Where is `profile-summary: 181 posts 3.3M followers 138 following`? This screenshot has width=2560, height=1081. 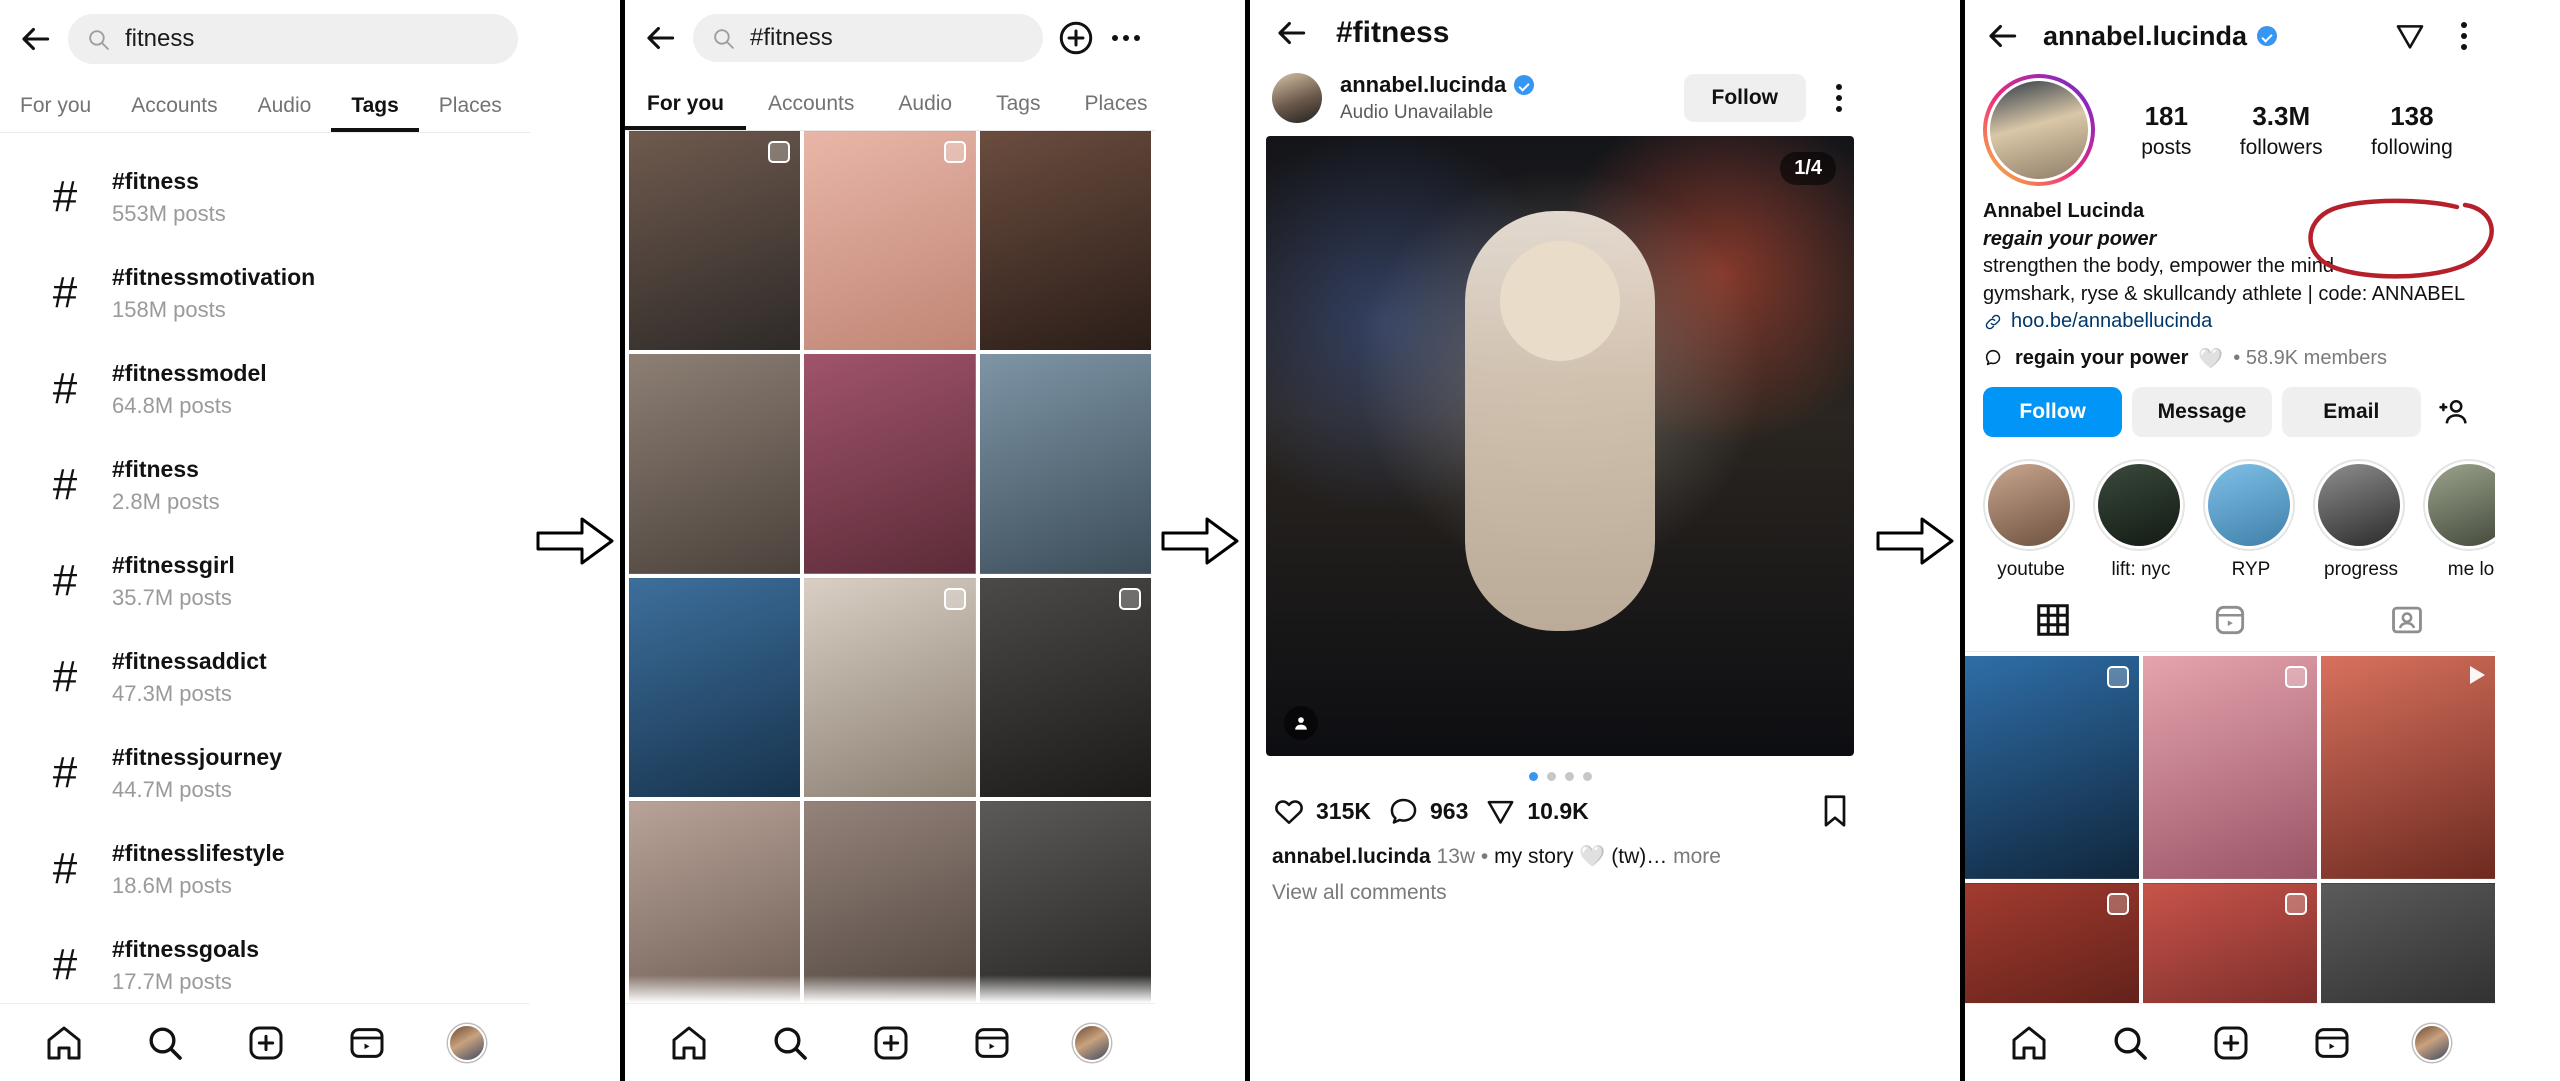
profile-summary: 181 posts 3.3M followers 138 following is located at coordinates (2230, 127).